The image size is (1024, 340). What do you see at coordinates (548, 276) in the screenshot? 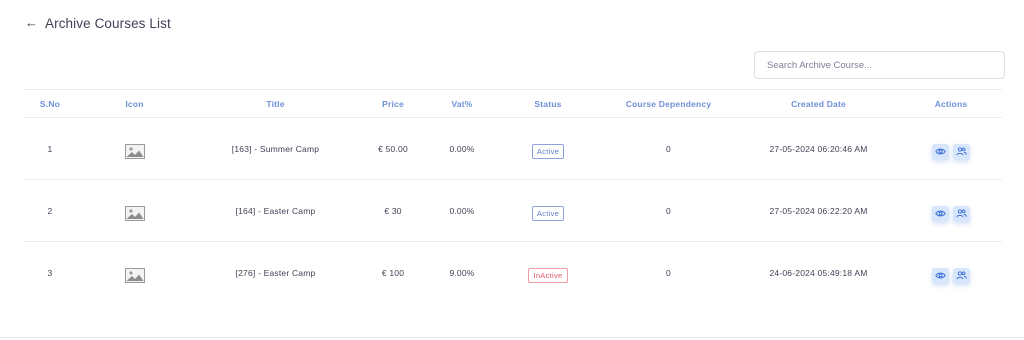
I see `status-badge: InActive` at bounding box center [548, 276].